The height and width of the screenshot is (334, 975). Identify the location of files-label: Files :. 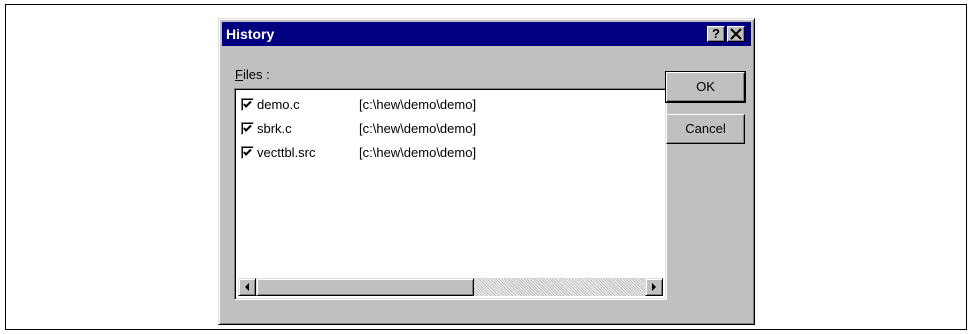
(252, 75).